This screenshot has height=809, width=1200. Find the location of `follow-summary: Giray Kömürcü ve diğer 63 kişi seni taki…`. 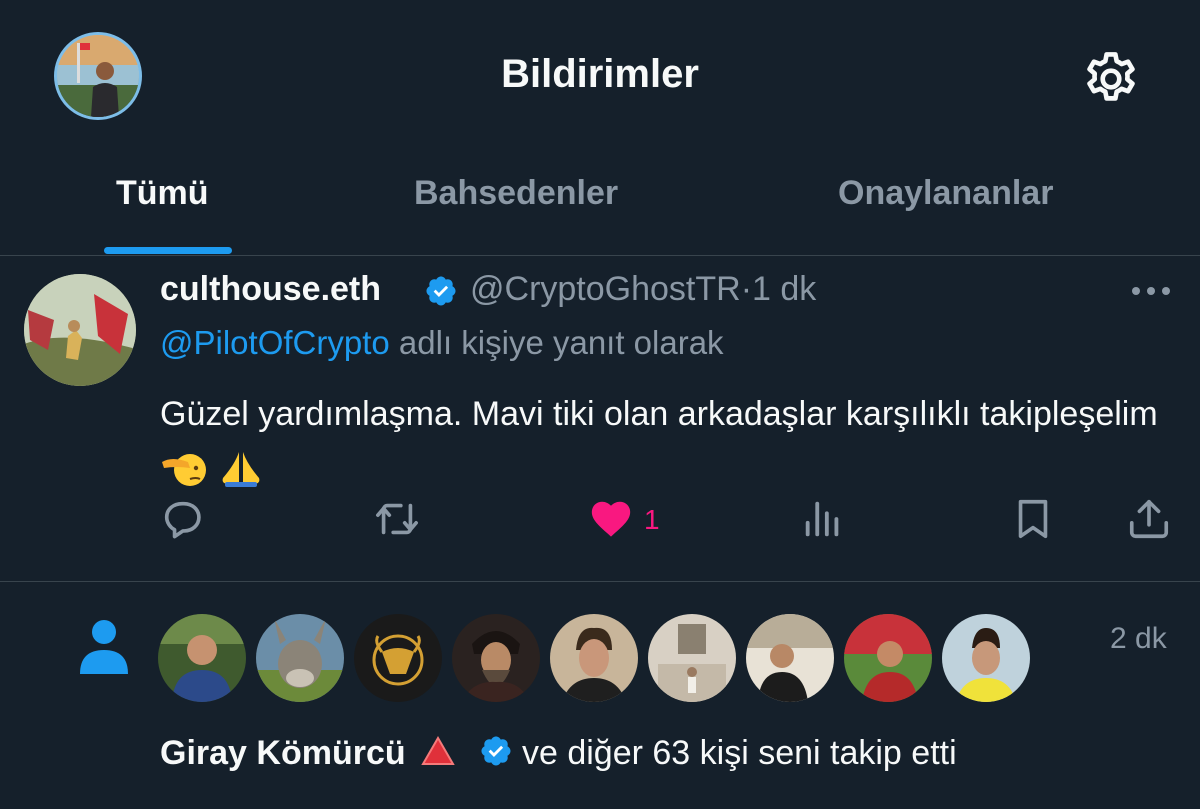

follow-summary: Giray Kömürcü ve diğer 63 kişi seni taki… is located at coordinates (558, 753).